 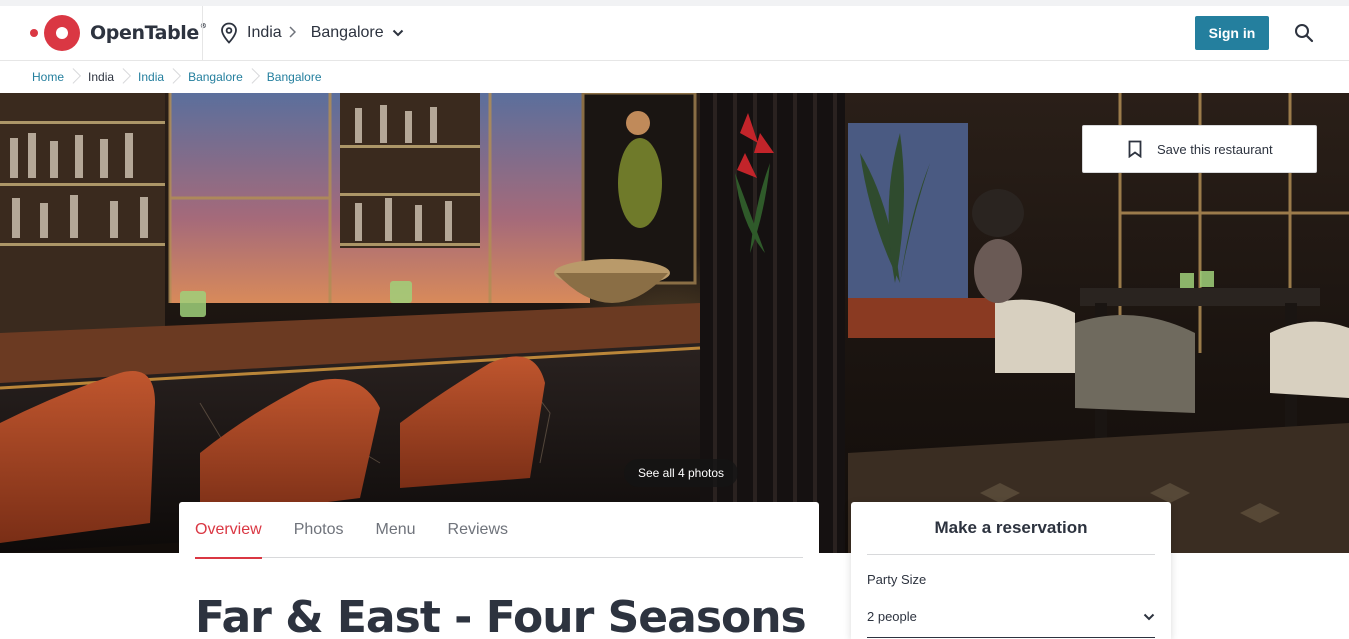 I want to click on location-city: Bangalore, so click(x=347, y=32).